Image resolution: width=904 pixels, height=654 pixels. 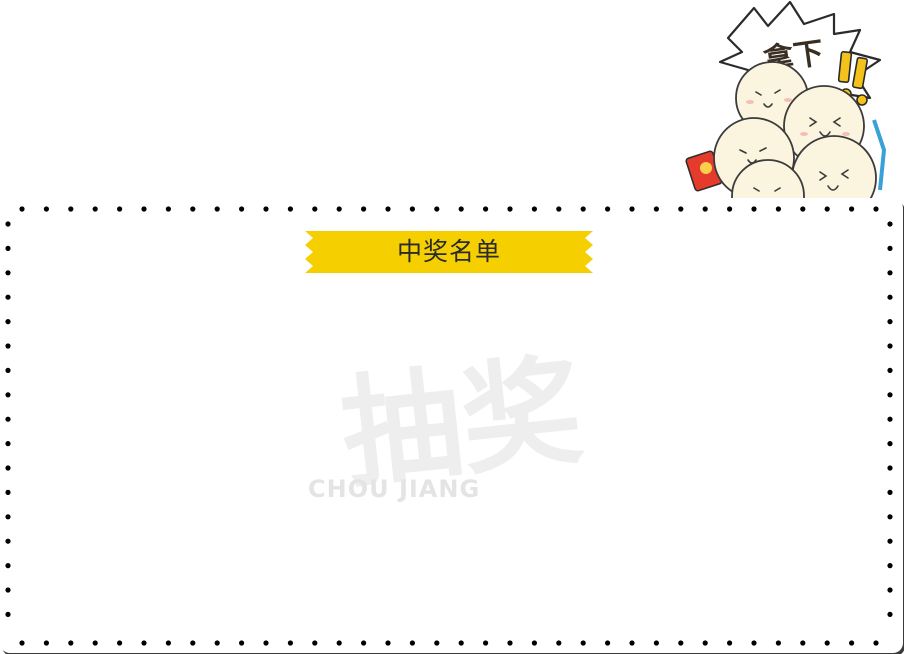 What do you see at coordinates (794, 116) in the screenshot?
I see `mascot-sticker: 拿下` at bounding box center [794, 116].